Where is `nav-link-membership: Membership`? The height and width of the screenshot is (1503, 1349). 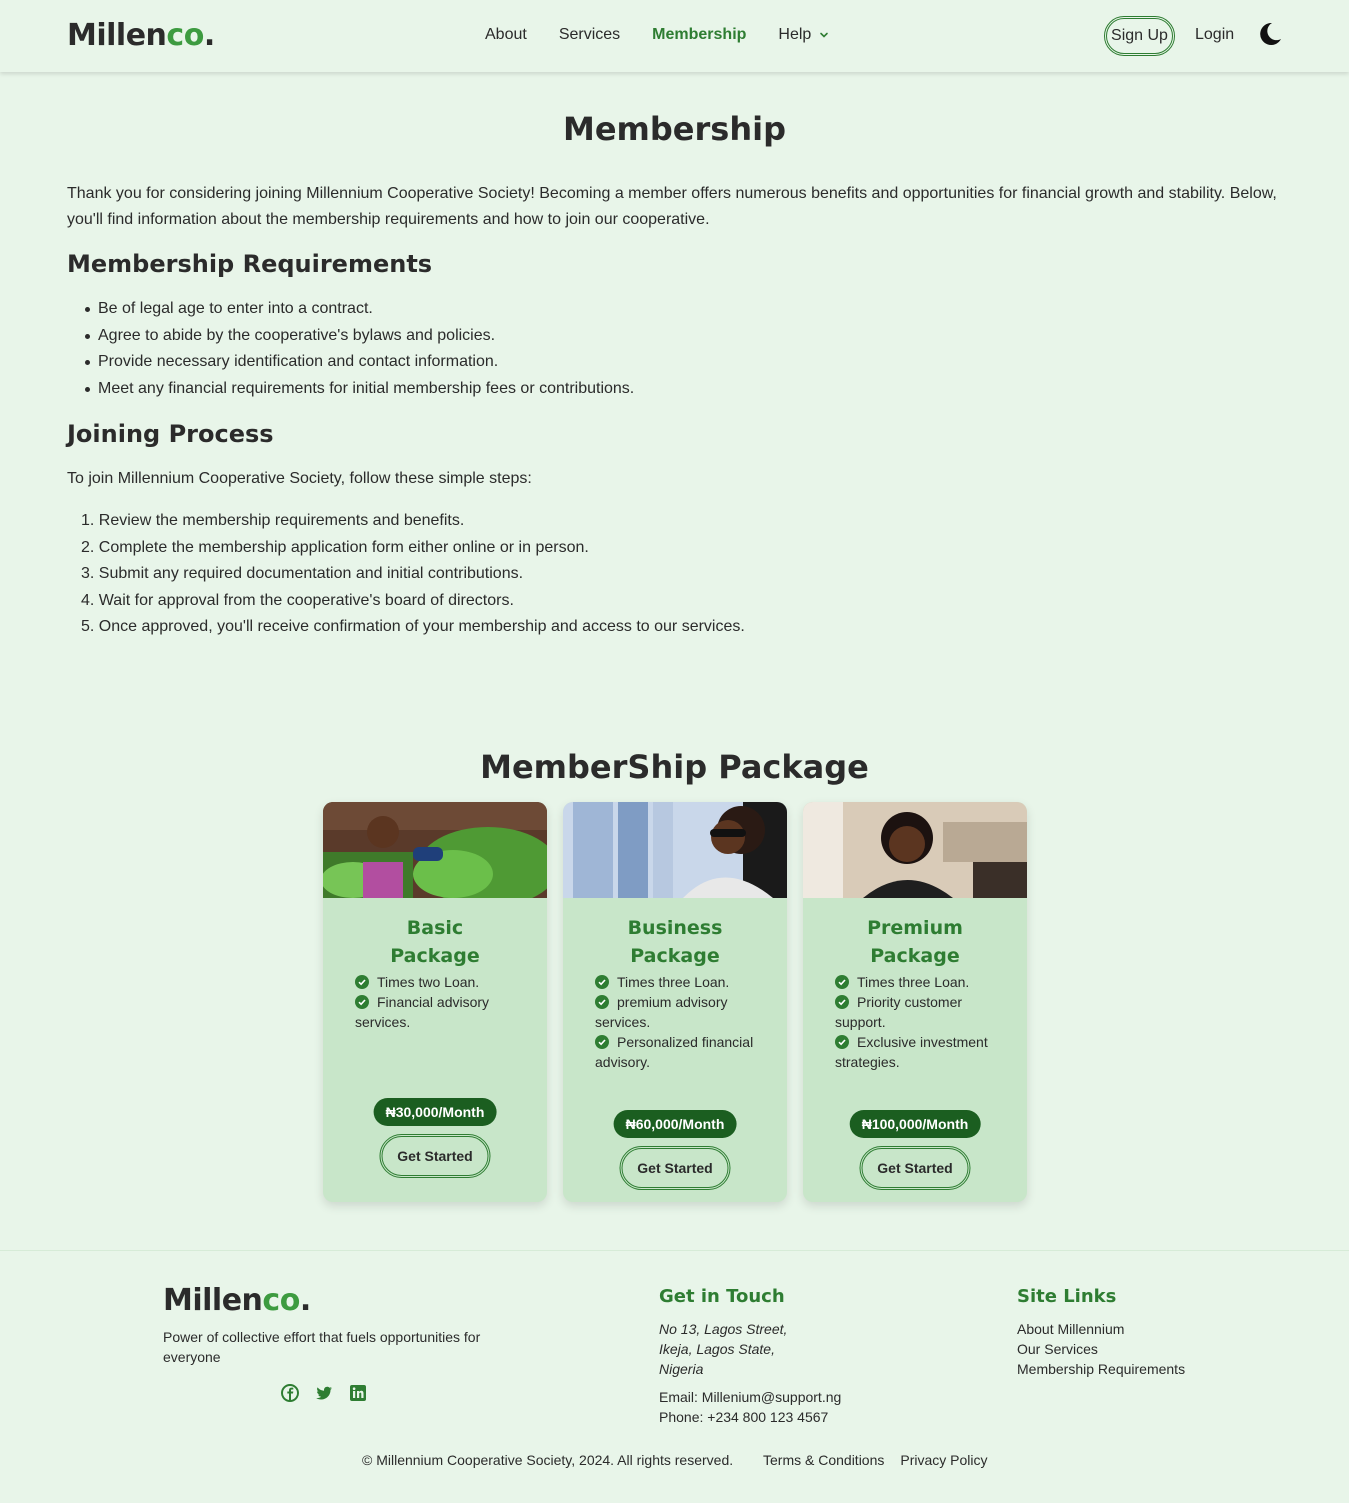
nav-link-membership: Membership is located at coordinates (699, 35).